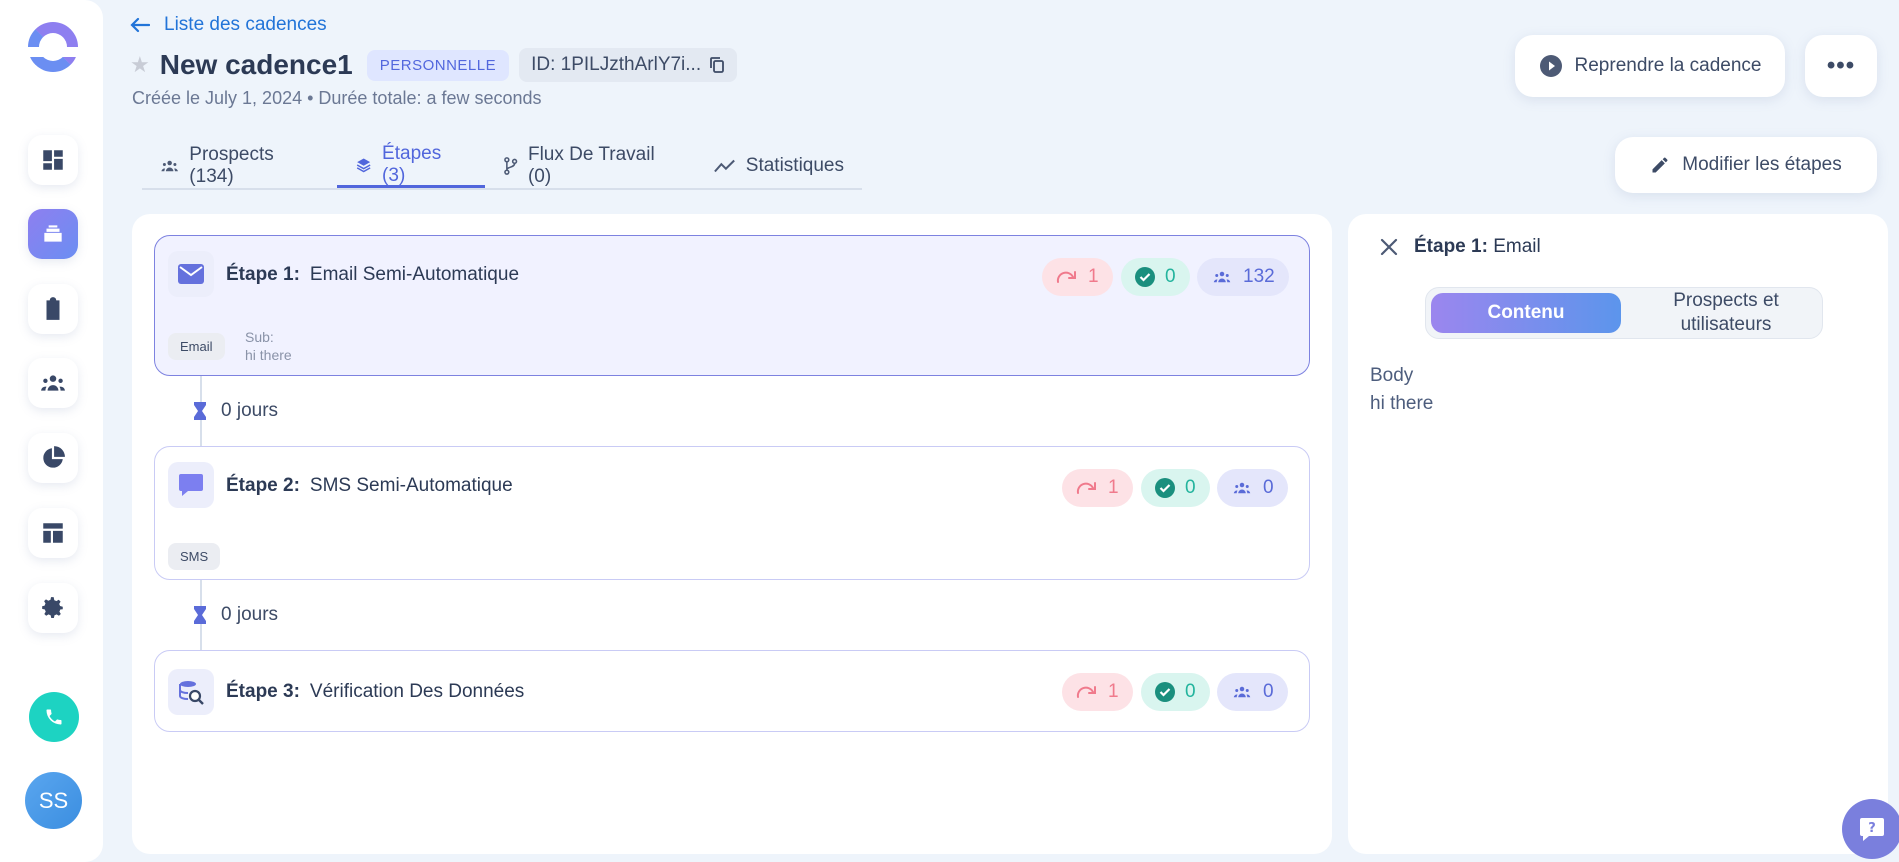 Image resolution: width=1899 pixels, height=862 pixels. What do you see at coordinates (250, 410) in the screenshot?
I see `delay-label: 0 jours` at bounding box center [250, 410].